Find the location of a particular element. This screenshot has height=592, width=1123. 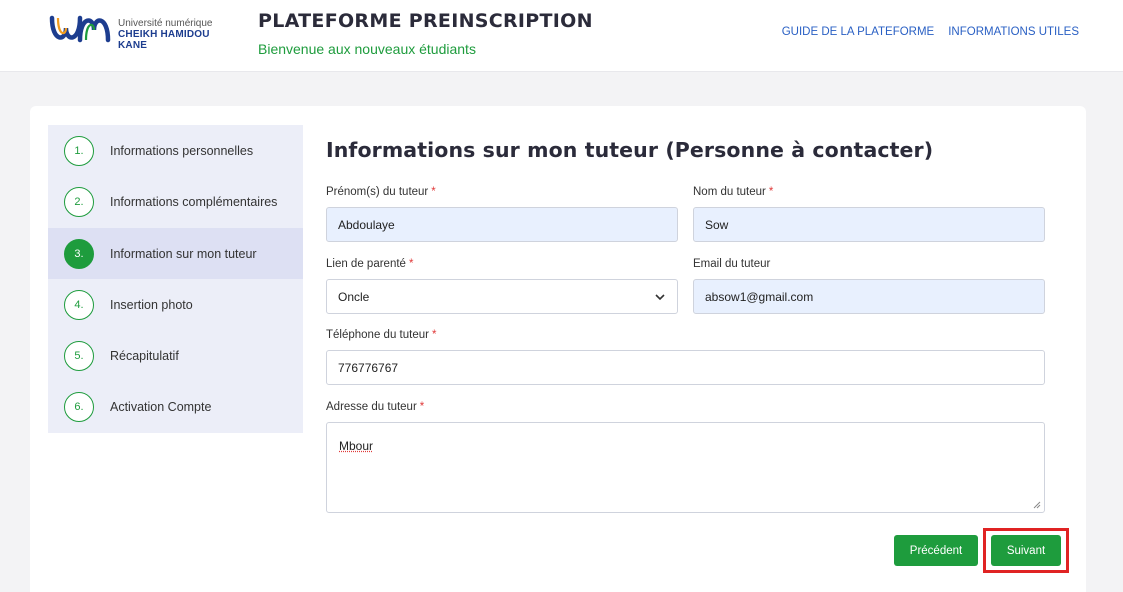

previous-button: Précédent is located at coordinates (936, 550).